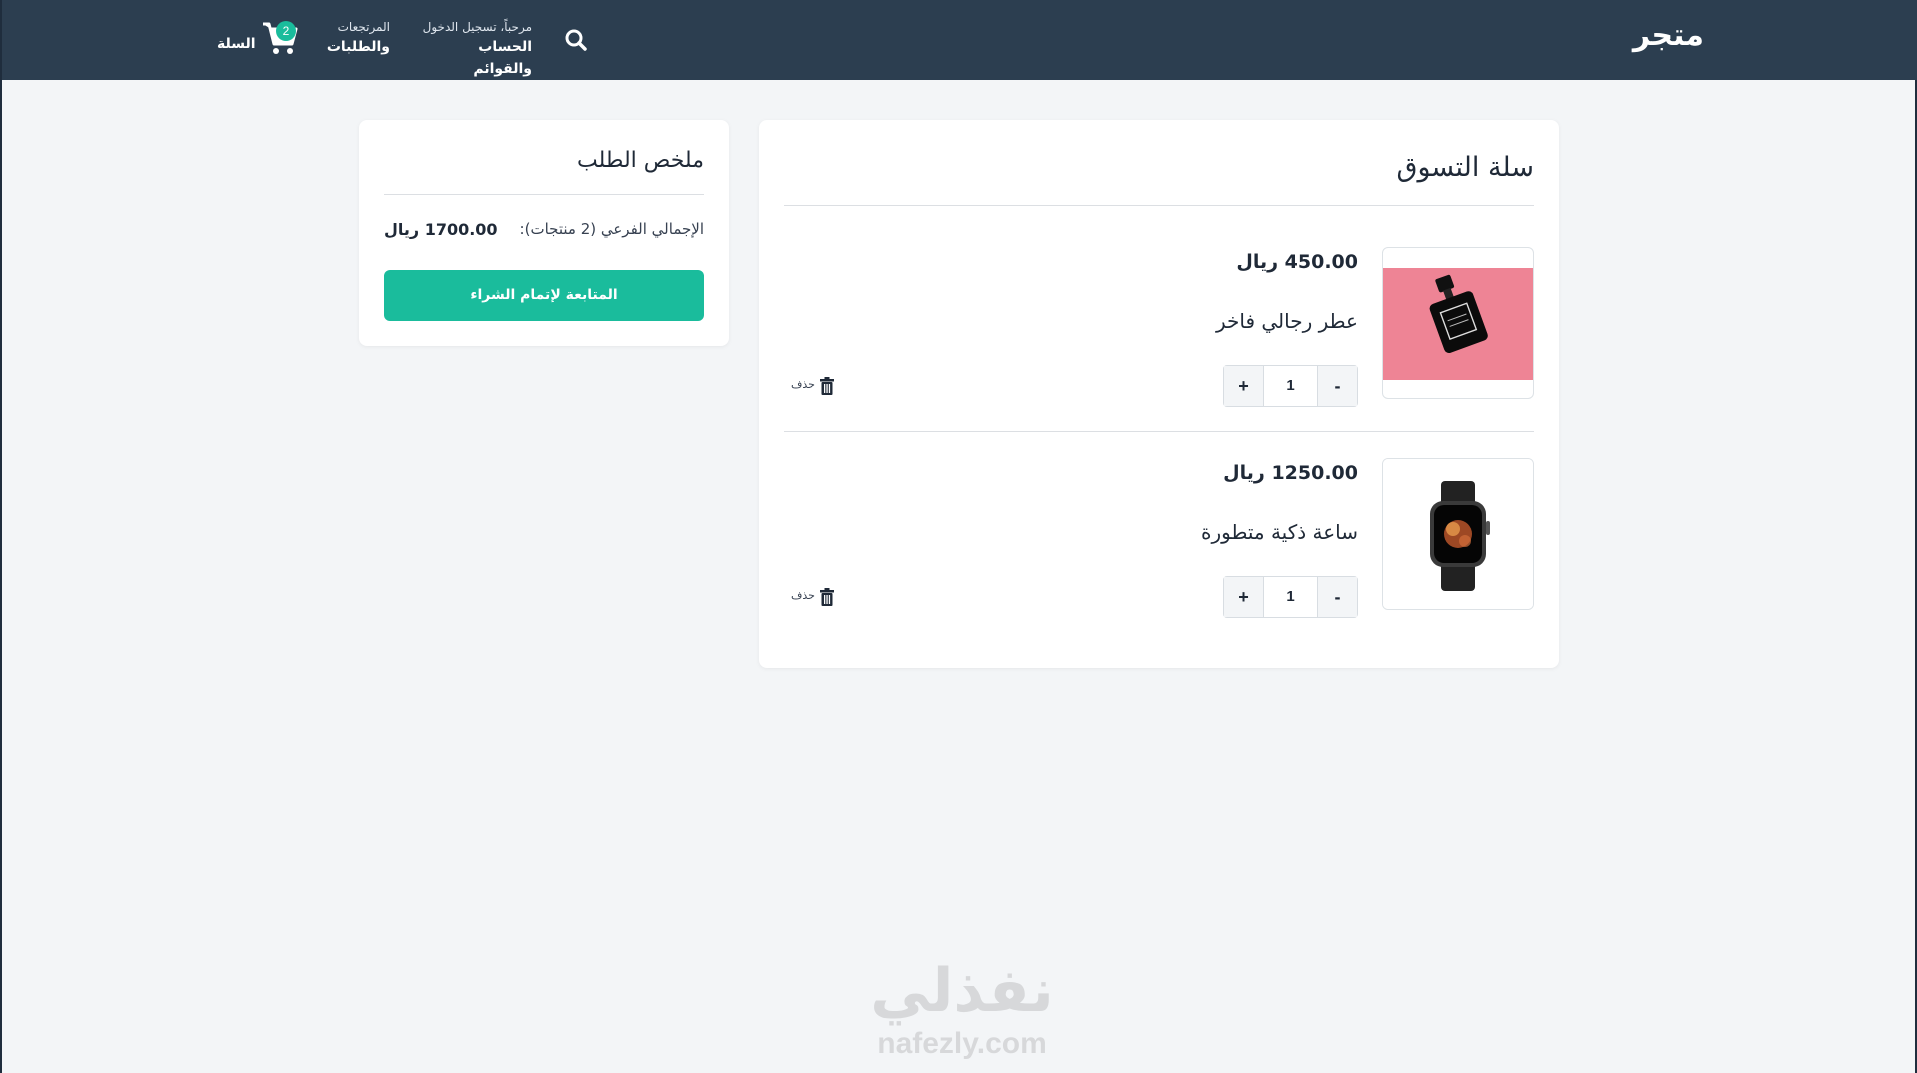  Describe the element at coordinates (236, 44) in the screenshot. I see `cart-label: السلة` at that location.